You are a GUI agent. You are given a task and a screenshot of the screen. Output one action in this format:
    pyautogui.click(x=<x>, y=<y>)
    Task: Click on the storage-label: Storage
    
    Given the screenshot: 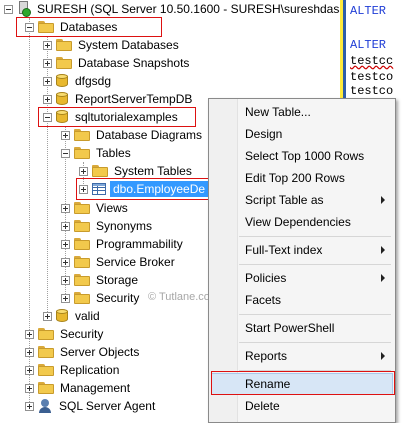 What is the action you would take?
    pyautogui.click(x=117, y=280)
    